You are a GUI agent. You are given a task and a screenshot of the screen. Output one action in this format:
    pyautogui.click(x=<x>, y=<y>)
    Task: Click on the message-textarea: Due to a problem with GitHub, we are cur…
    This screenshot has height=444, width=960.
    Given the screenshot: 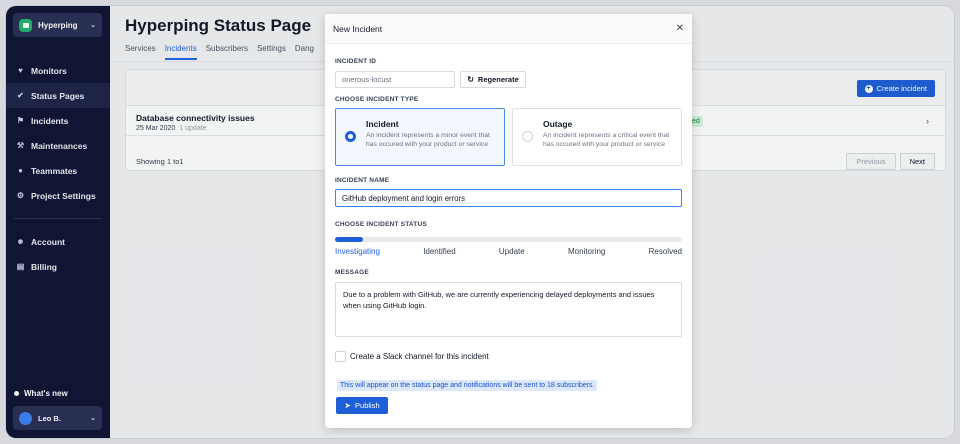 What is the action you would take?
    pyautogui.click(x=508, y=309)
    